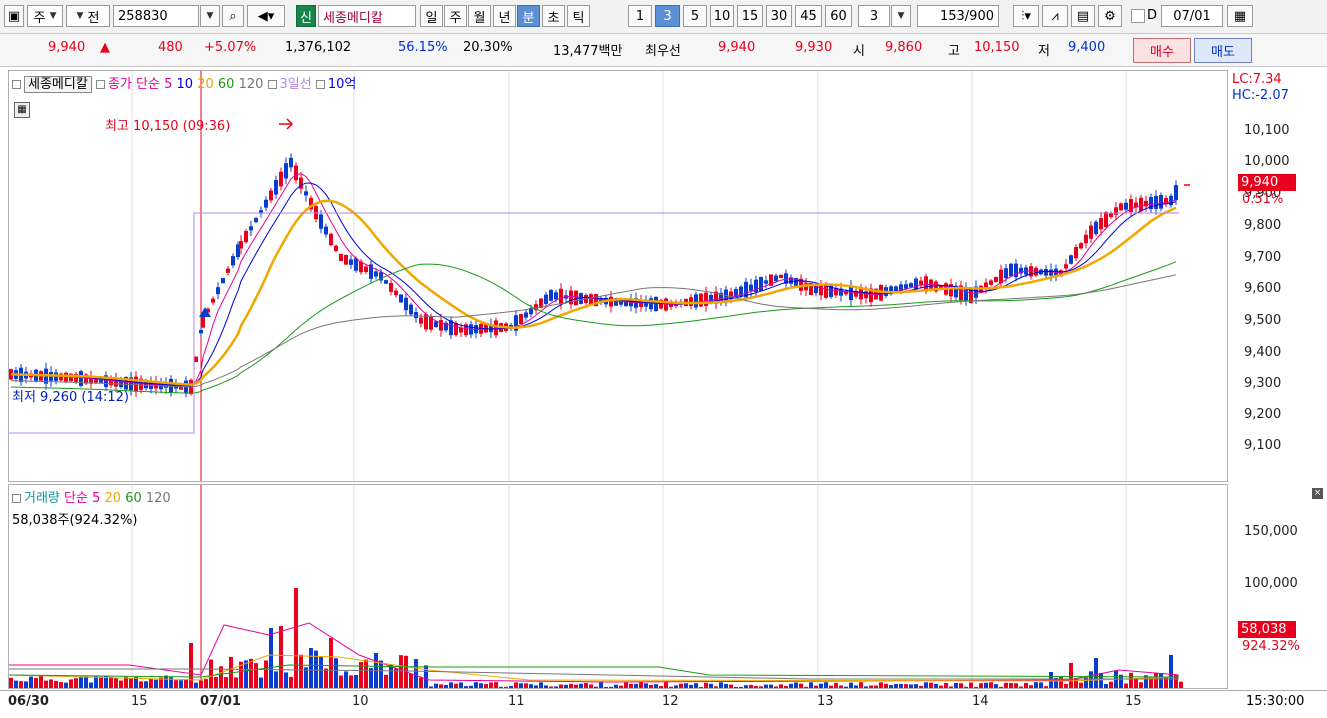 Image resolution: width=1327 pixels, height=718 pixels. I want to click on page-total: /900, so click(979, 16).